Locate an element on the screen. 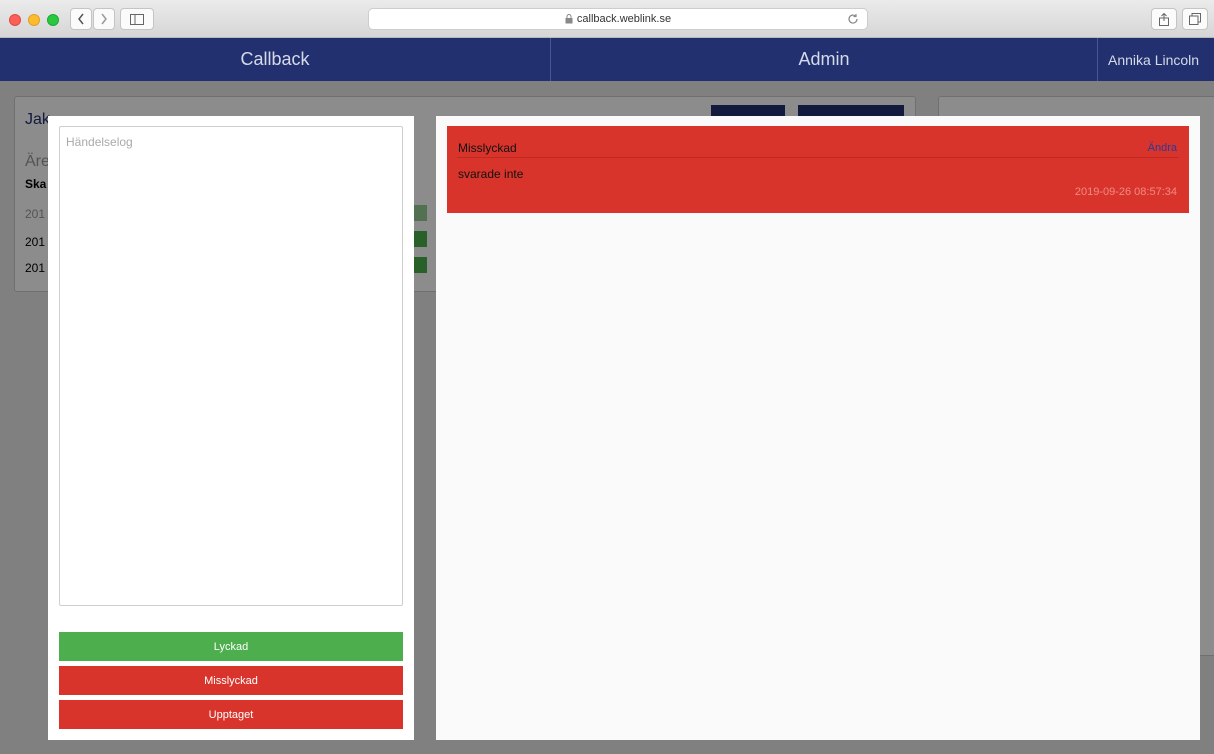  entry-timestamp: 2019-09-26 08:57:34 is located at coordinates (1125, 192).